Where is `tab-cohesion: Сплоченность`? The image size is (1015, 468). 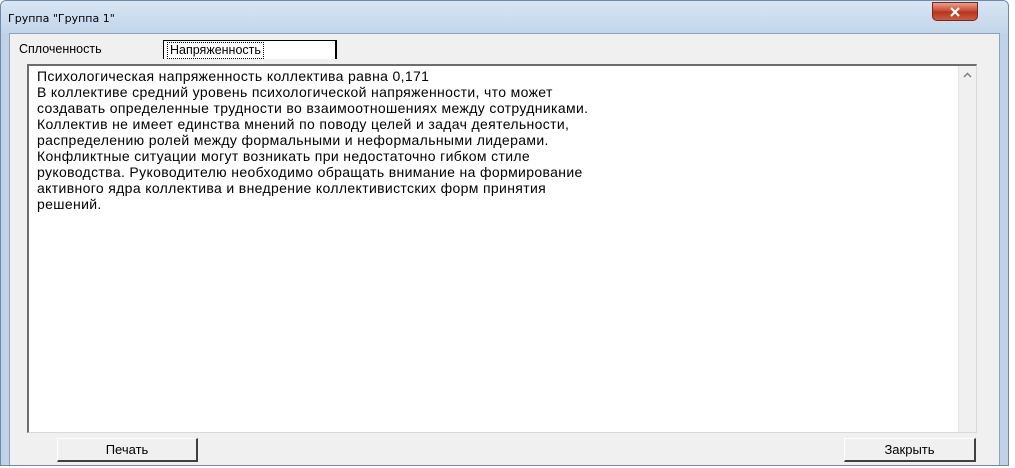 tab-cohesion: Сплоченность is located at coordinates (91, 49).